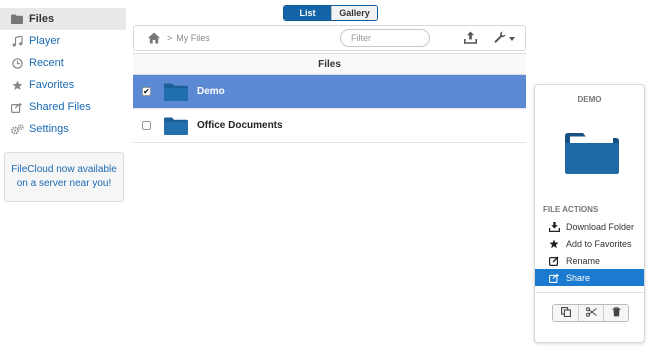  Describe the element at coordinates (211, 91) in the screenshot. I see `file-name: Demo` at that location.